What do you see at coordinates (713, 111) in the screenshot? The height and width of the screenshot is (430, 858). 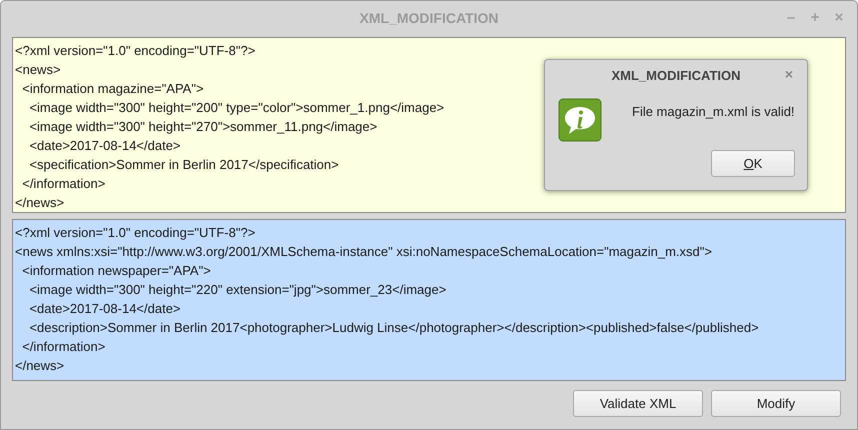 I see `dialog-message: File magazin_m.xml is valid!` at bounding box center [713, 111].